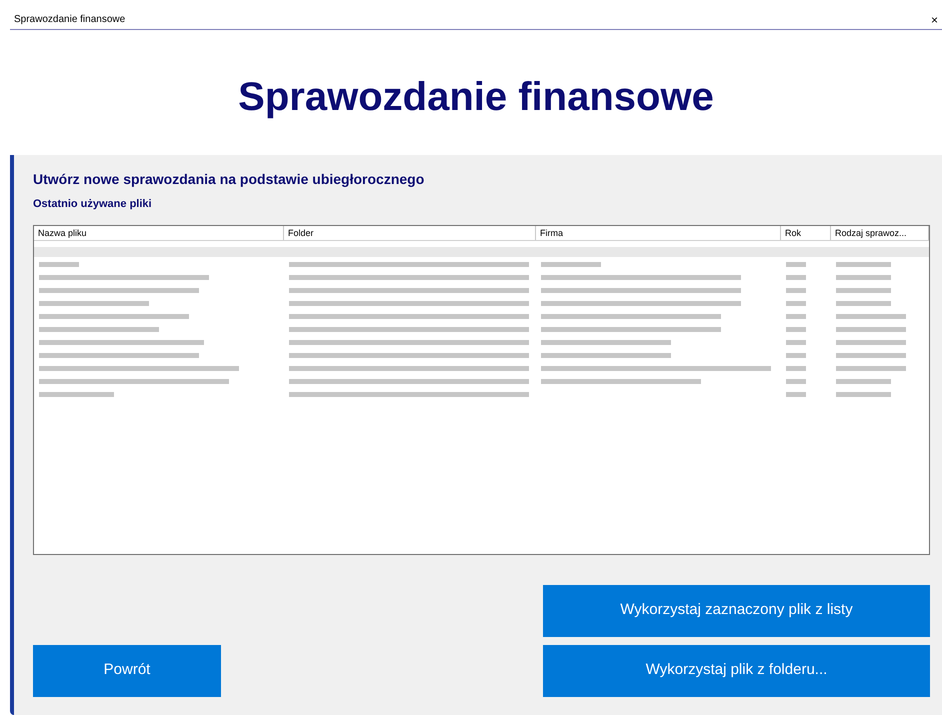  Describe the element at coordinates (481, 251) in the screenshot. I see `selected-row` at that location.